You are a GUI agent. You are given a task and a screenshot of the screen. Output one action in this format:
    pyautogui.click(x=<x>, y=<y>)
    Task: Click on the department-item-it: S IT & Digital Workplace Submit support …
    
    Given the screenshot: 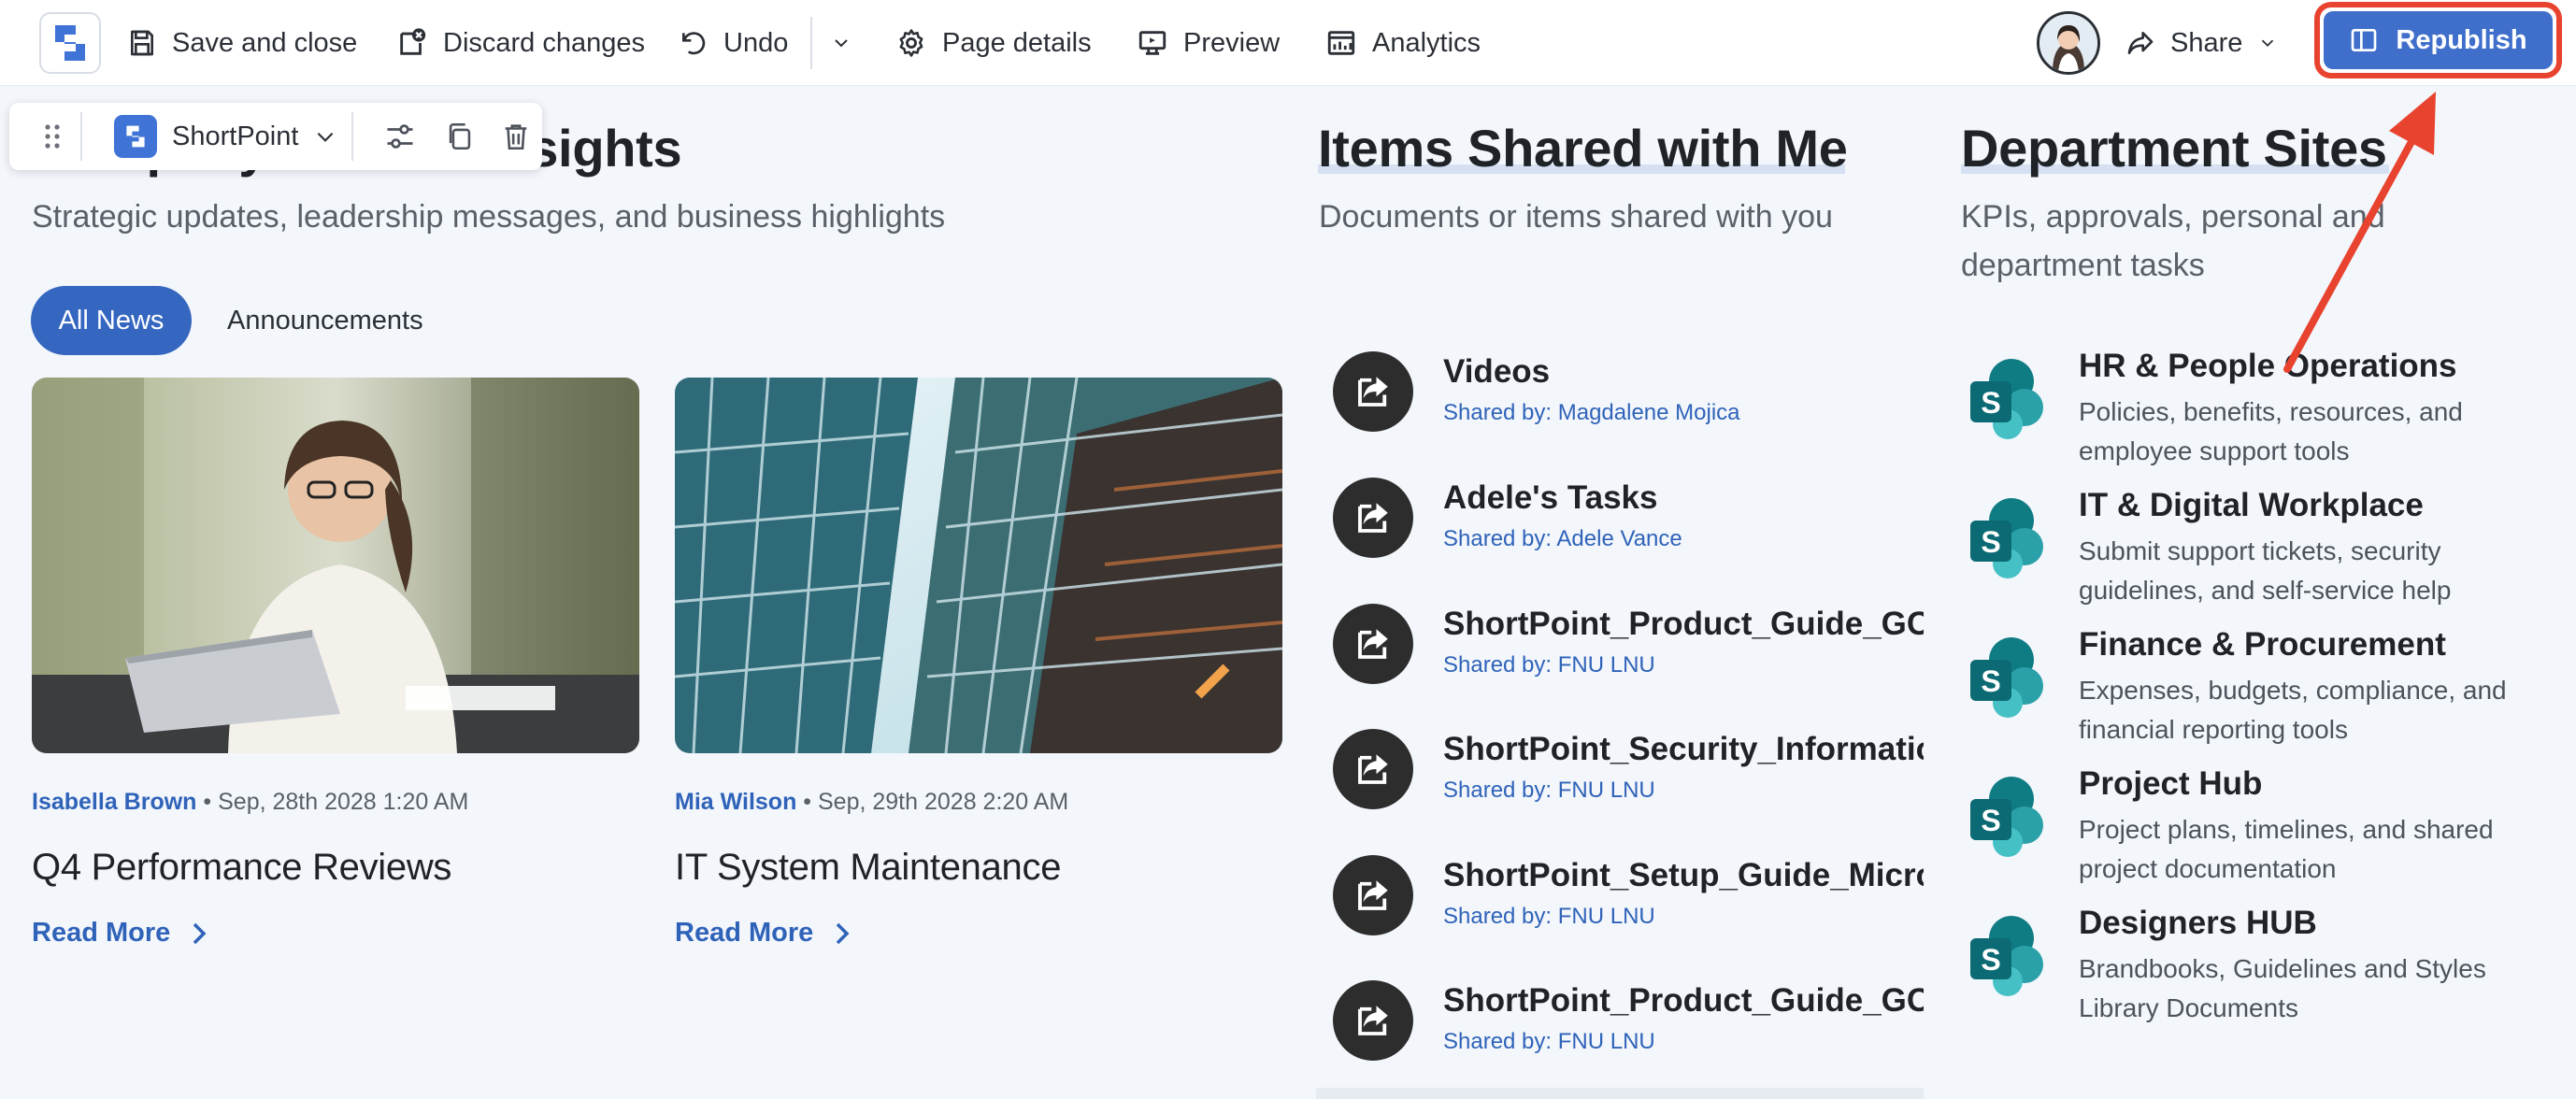 What is the action you would take?
    pyautogui.click(x=2260, y=552)
    